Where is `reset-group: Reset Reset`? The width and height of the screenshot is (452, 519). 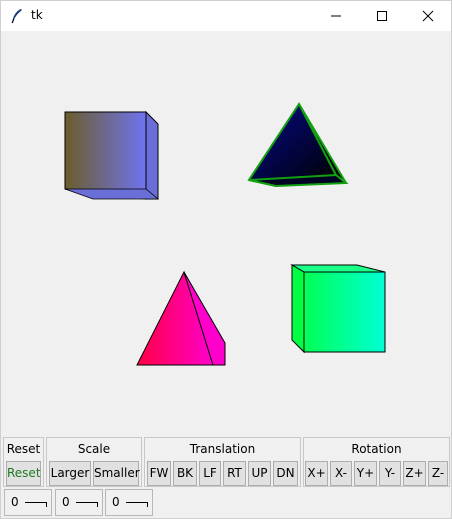
reset-group: Reset Reset is located at coordinates (23, 462).